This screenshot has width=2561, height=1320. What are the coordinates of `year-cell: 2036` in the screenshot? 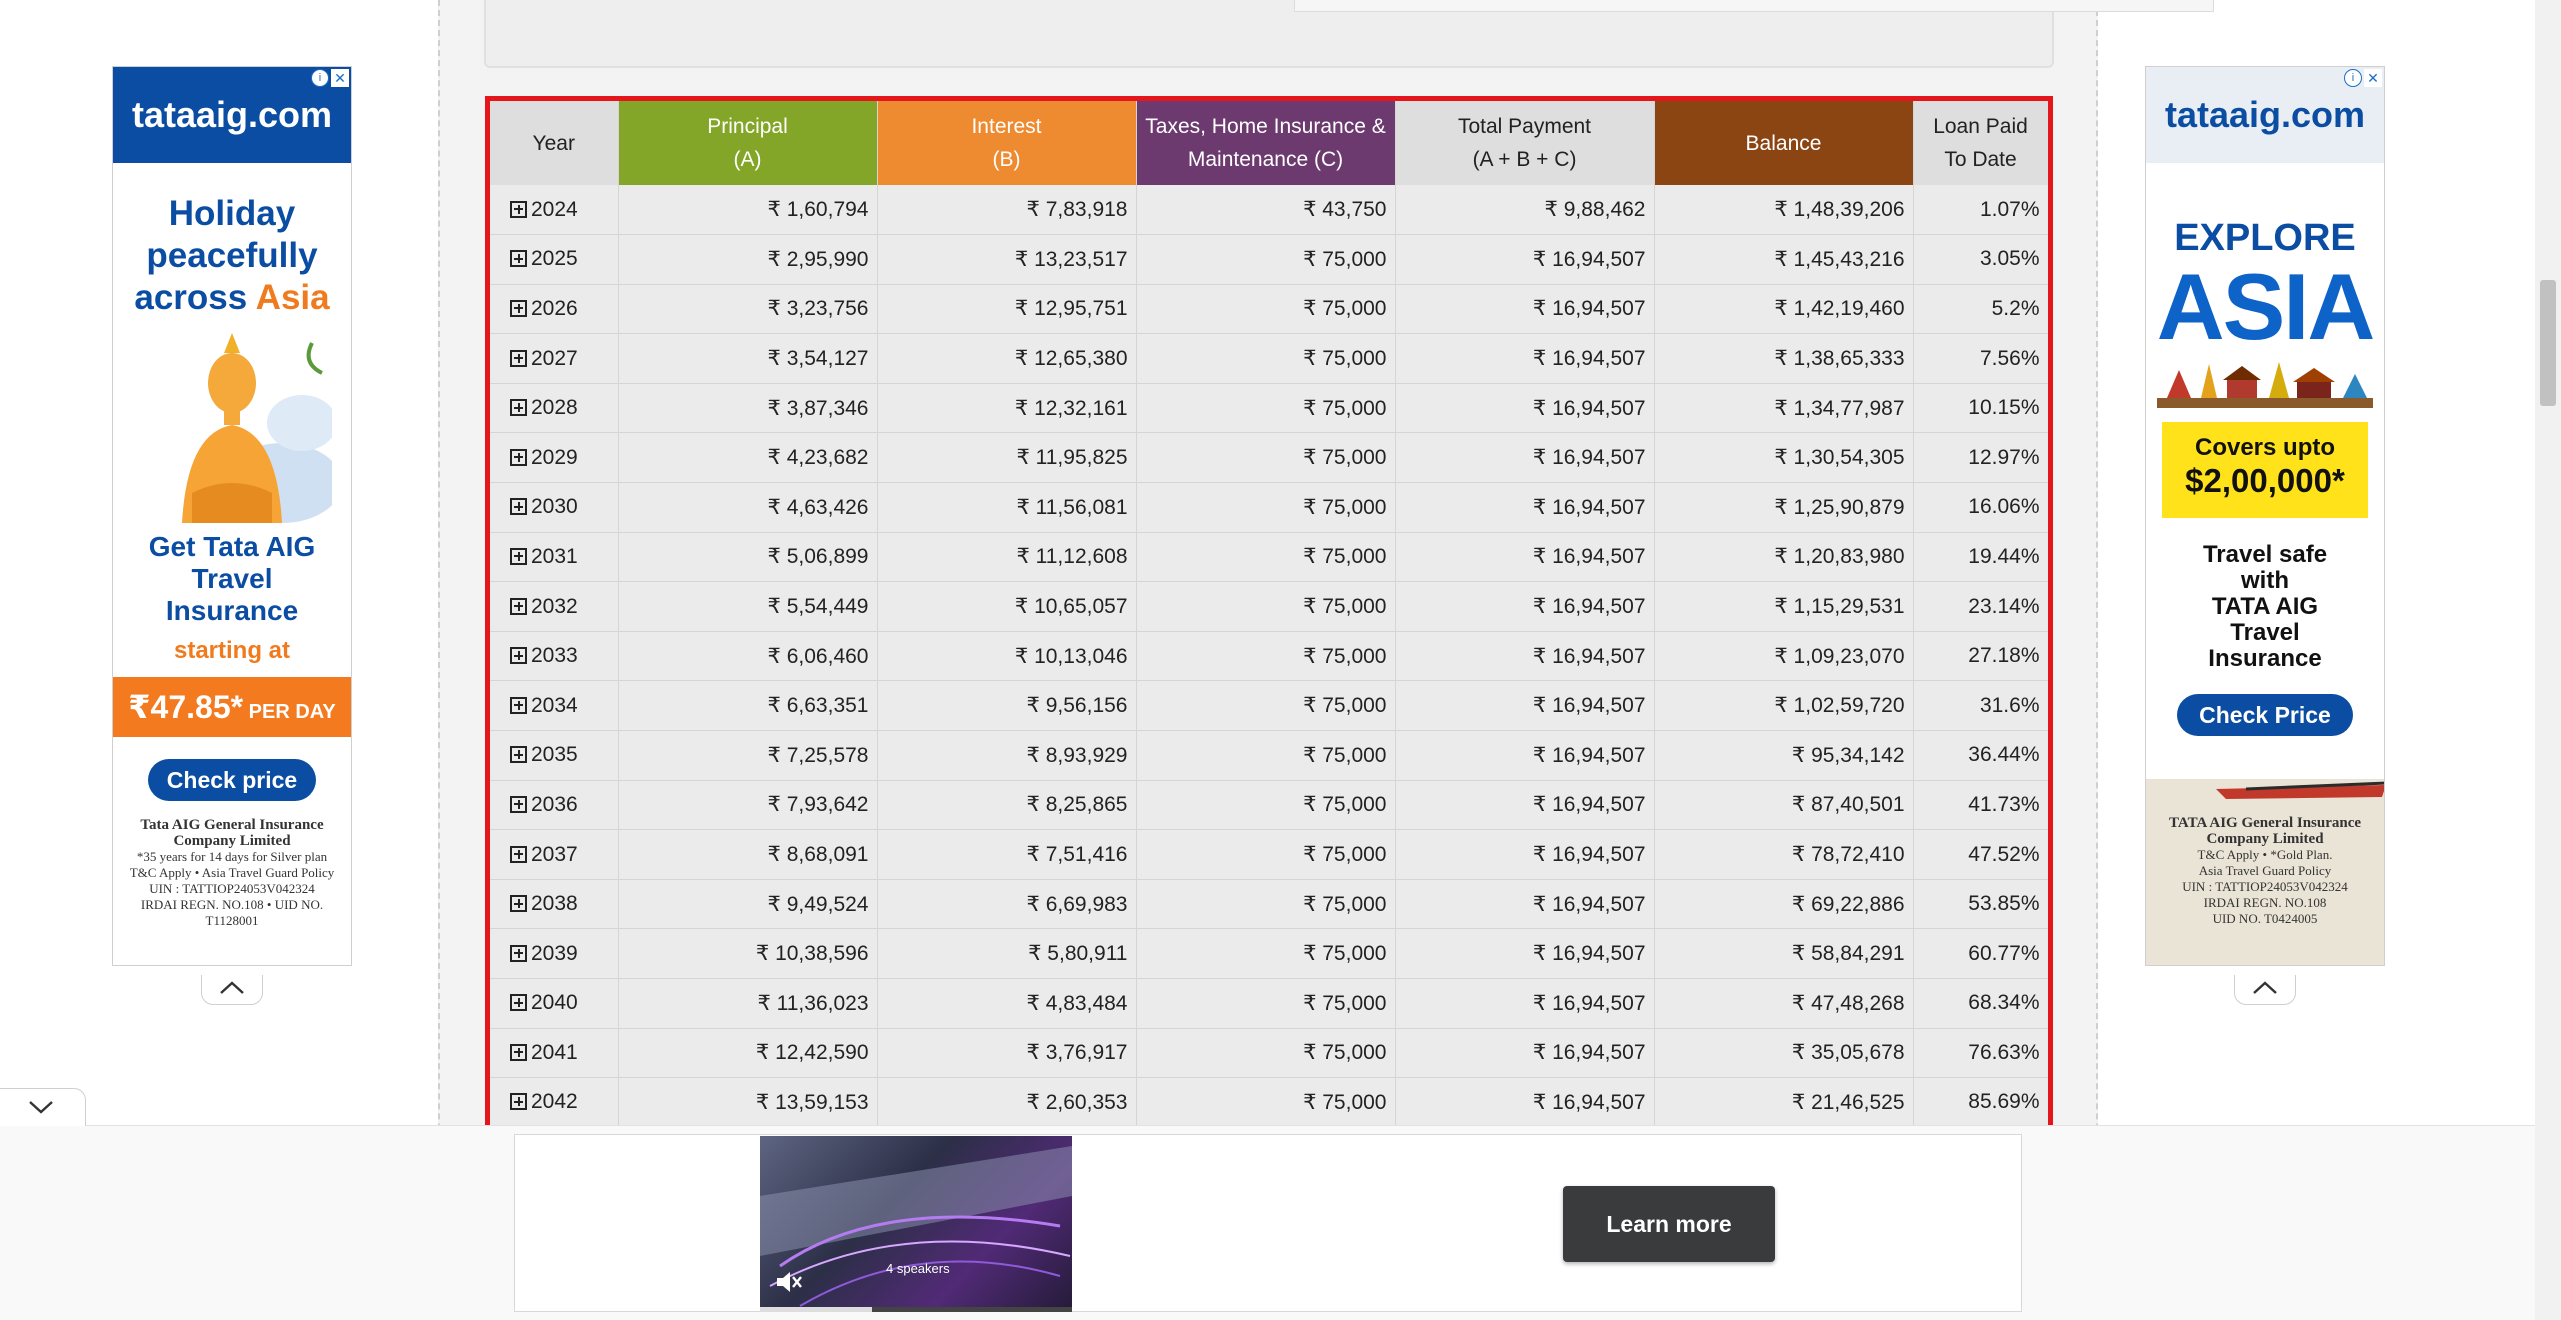 It's located at (554, 805).